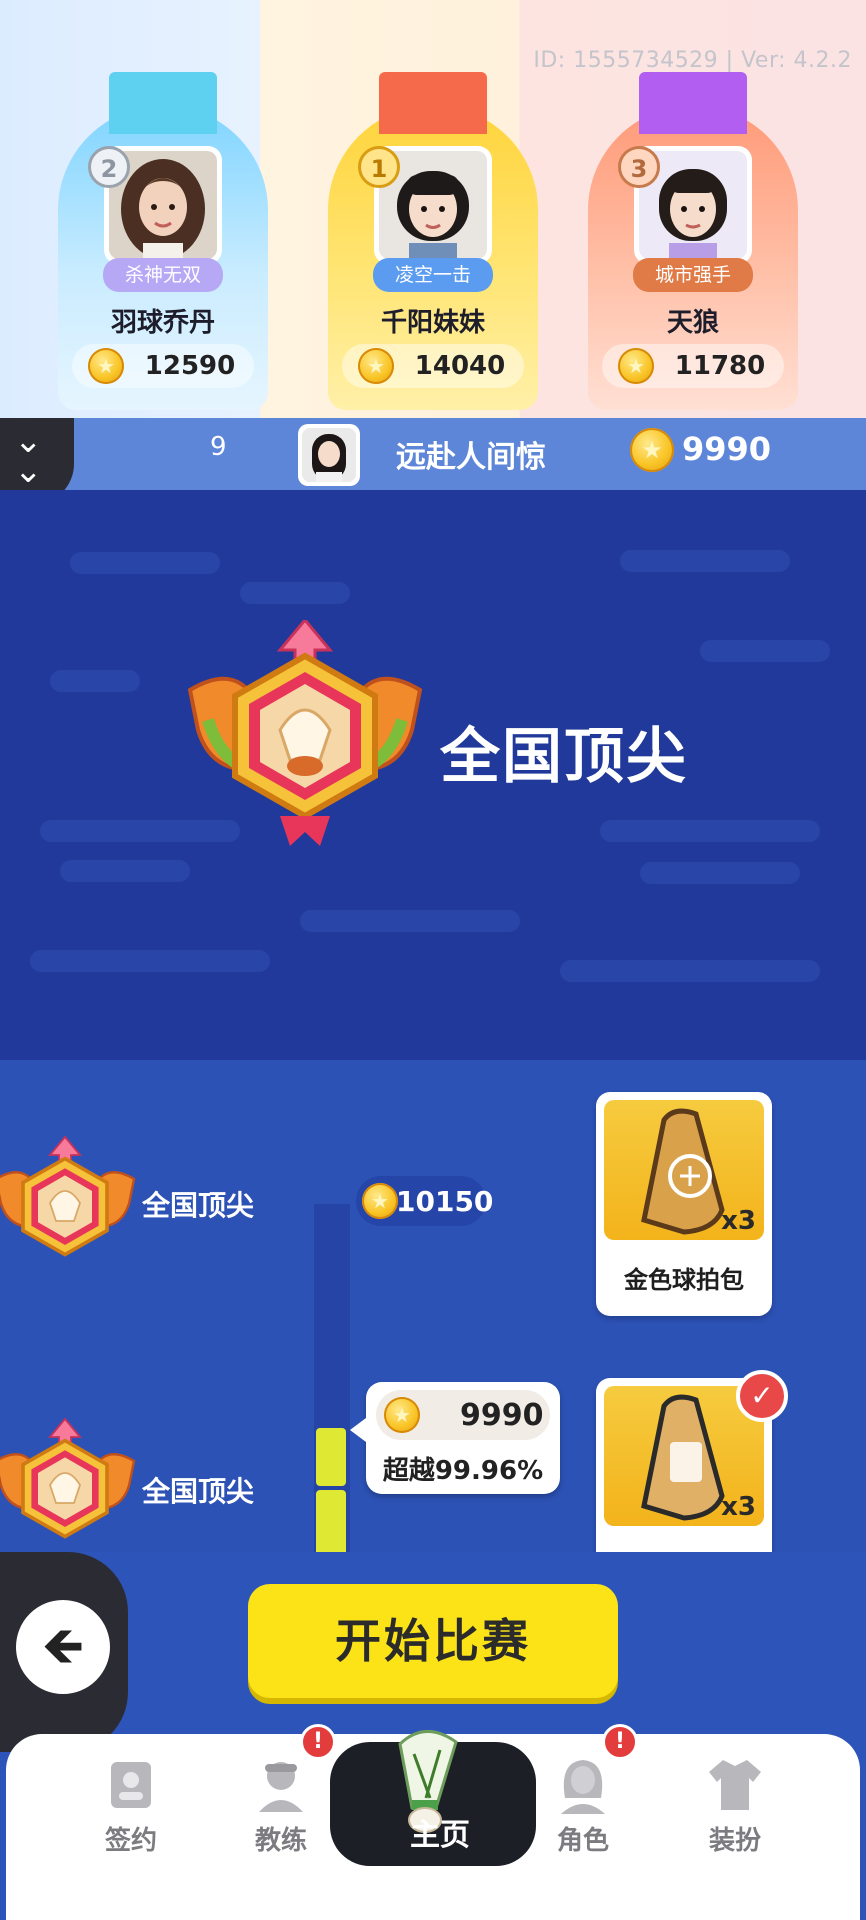 The height and width of the screenshot is (1920, 866). What do you see at coordinates (433, 1641) in the screenshot?
I see `start-match-button: 开始比赛` at bounding box center [433, 1641].